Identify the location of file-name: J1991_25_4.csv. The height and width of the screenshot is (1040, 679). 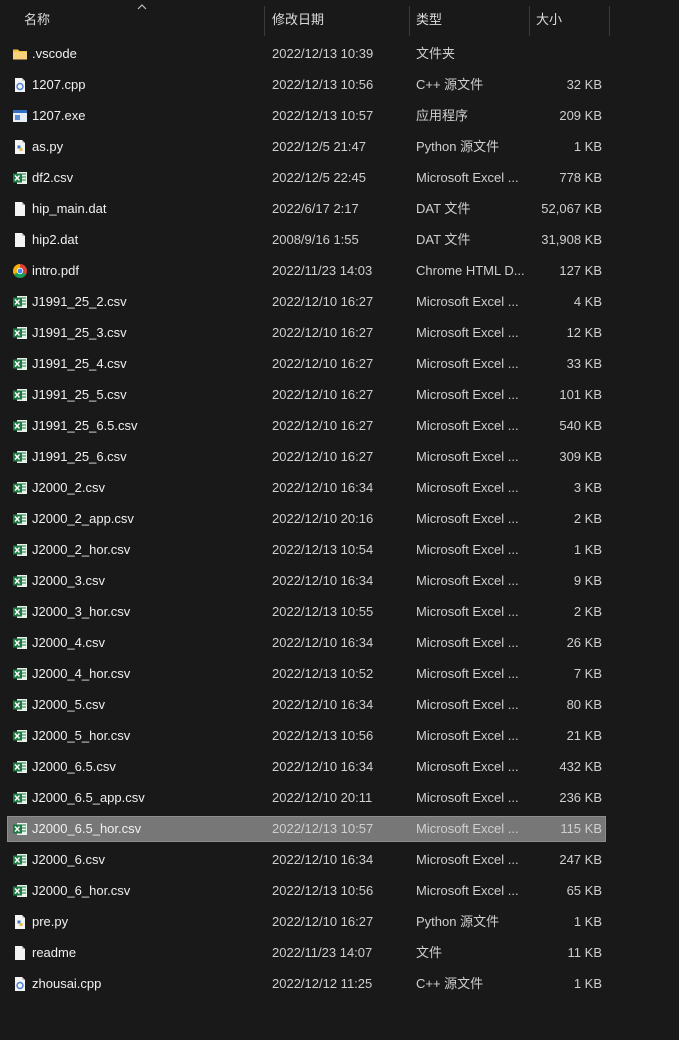
(79, 363).